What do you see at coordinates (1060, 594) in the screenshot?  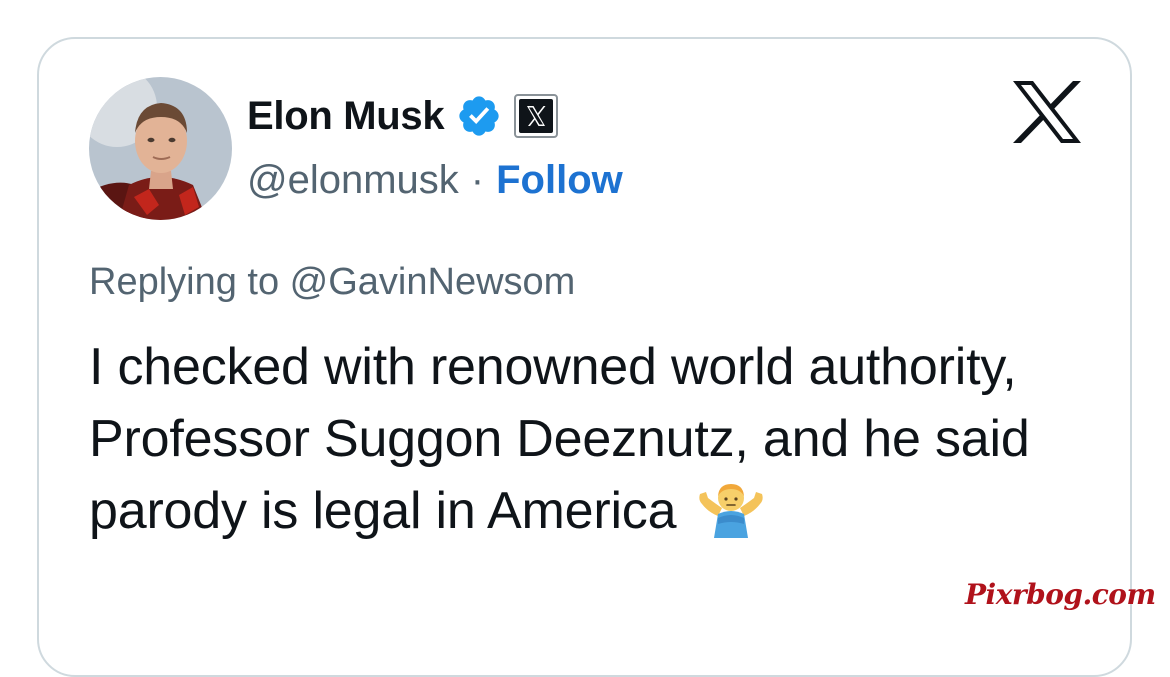 I see `watermark: Pixrbog.com` at bounding box center [1060, 594].